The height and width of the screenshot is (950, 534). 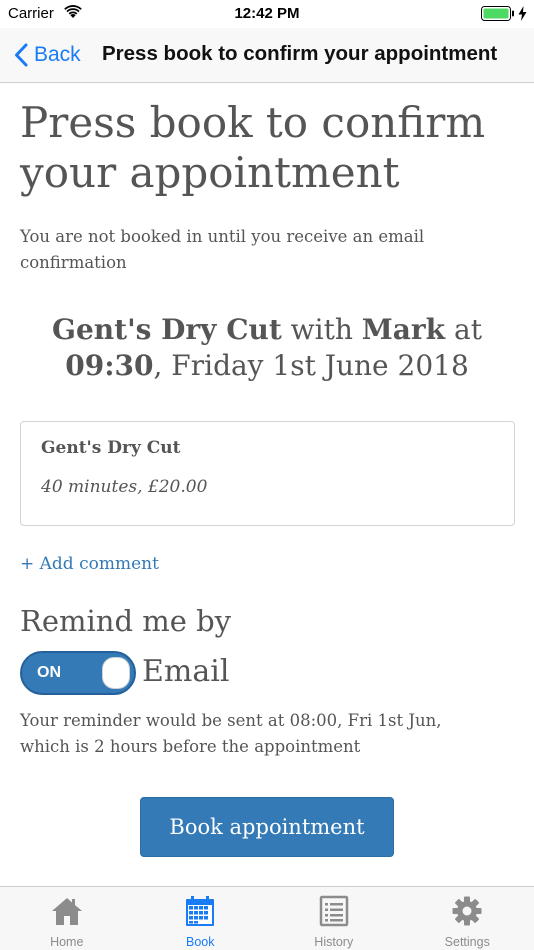 I want to click on home-icon, so click(x=66, y=911).